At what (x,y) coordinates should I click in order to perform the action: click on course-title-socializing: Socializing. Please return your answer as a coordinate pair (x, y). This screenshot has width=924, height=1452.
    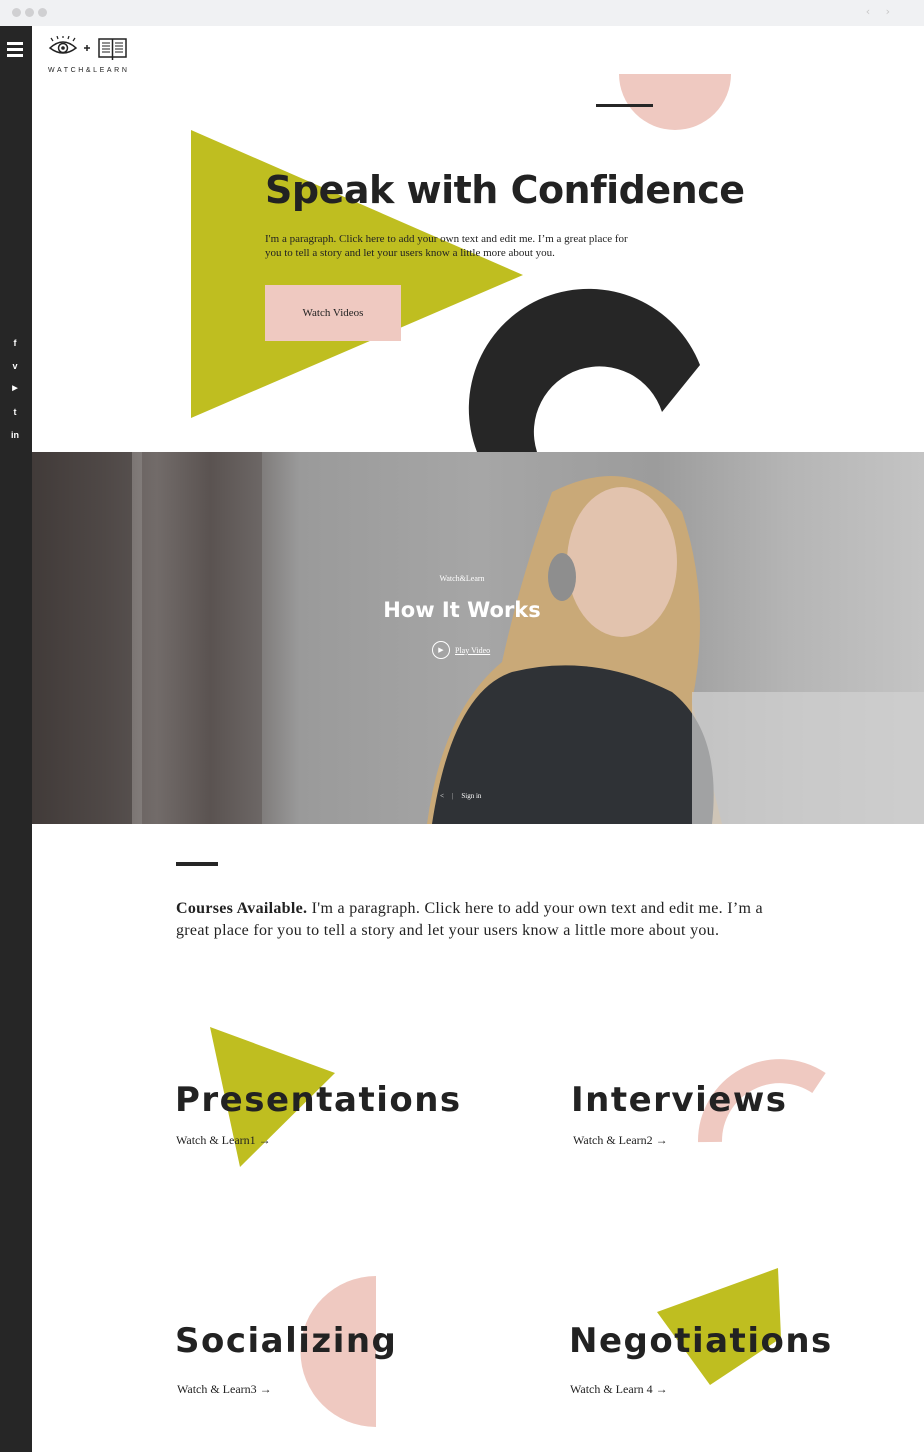
    Looking at the image, I should click on (286, 1341).